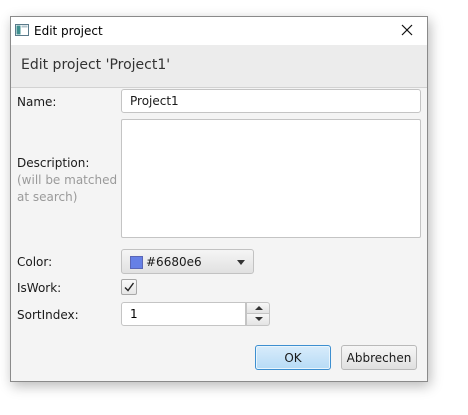 The width and height of the screenshot is (468, 415). Describe the element at coordinates (48, 315) in the screenshot. I see `sortindex-label: SortIndex:` at that location.